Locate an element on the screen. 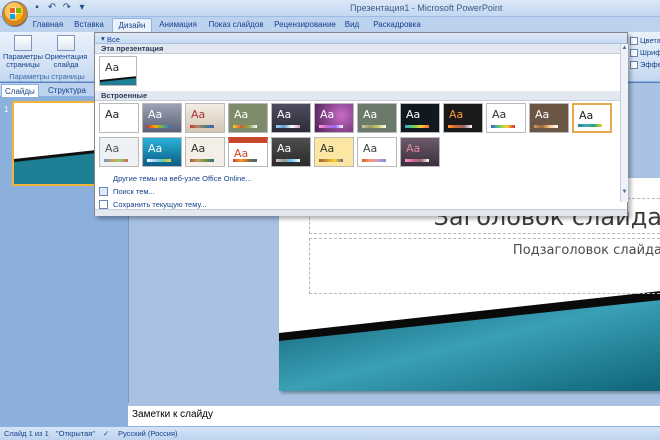  theme-8: Aa is located at coordinates (420, 118).